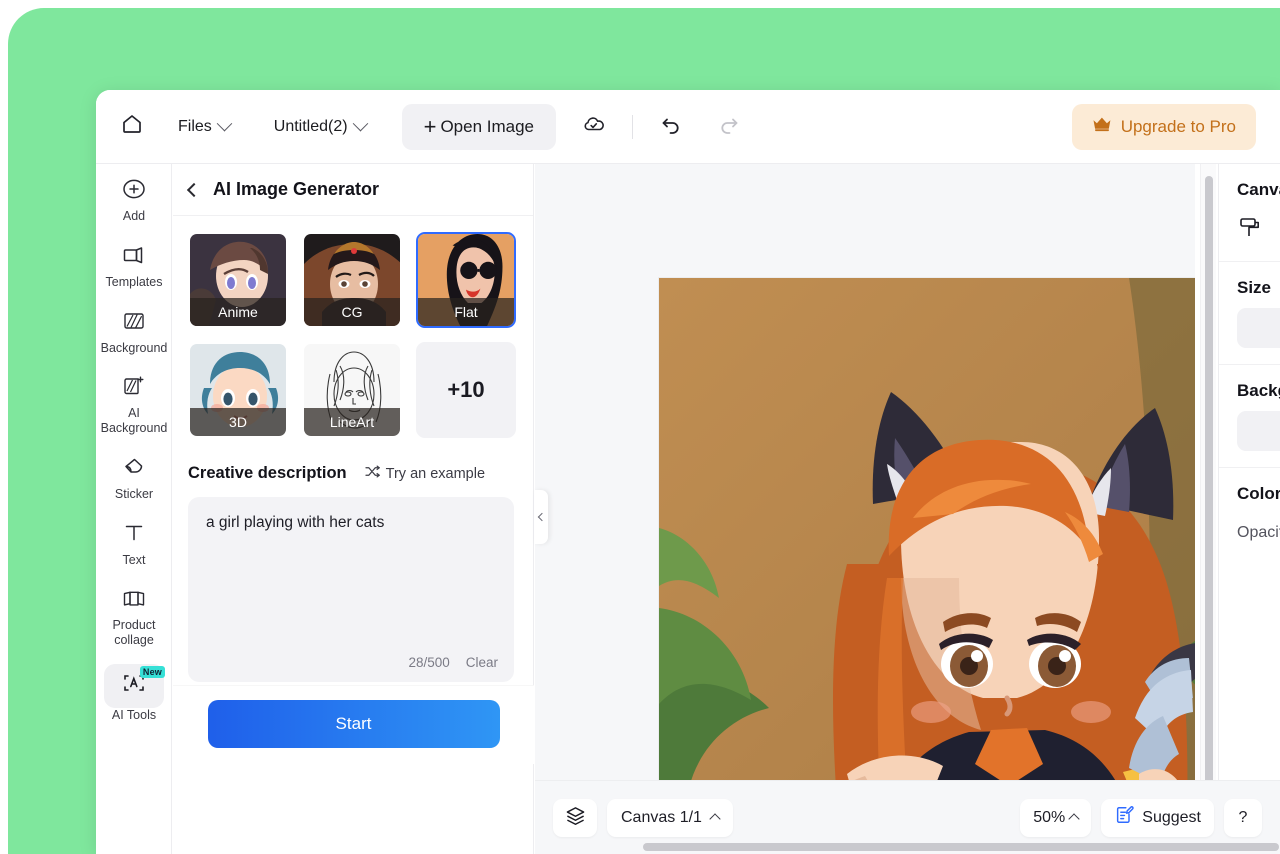 Image resolution: width=1280 pixels, height=854 pixels. I want to click on undo-icon, so click(671, 126).